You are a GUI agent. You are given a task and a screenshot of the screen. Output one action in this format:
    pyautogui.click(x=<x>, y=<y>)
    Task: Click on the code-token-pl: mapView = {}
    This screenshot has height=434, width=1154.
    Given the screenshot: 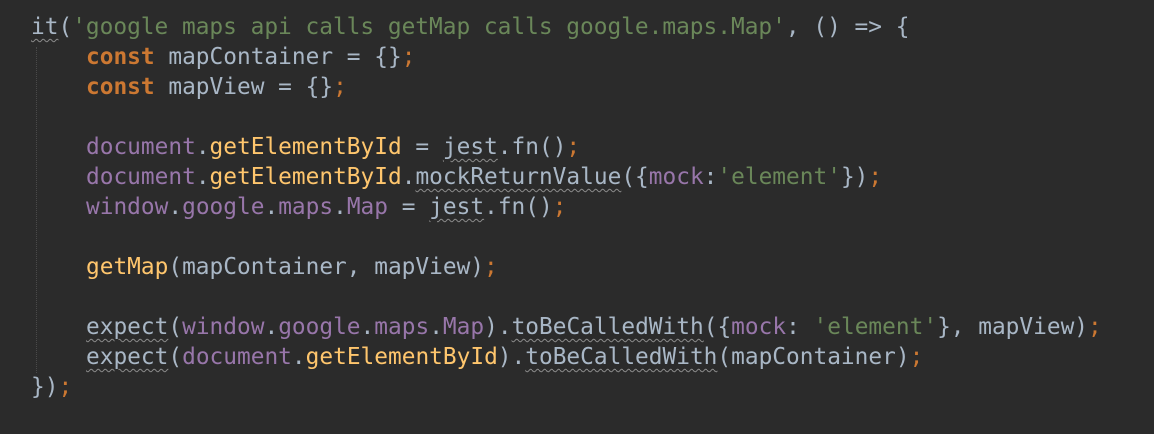 What is the action you would take?
    pyautogui.click(x=244, y=87)
    